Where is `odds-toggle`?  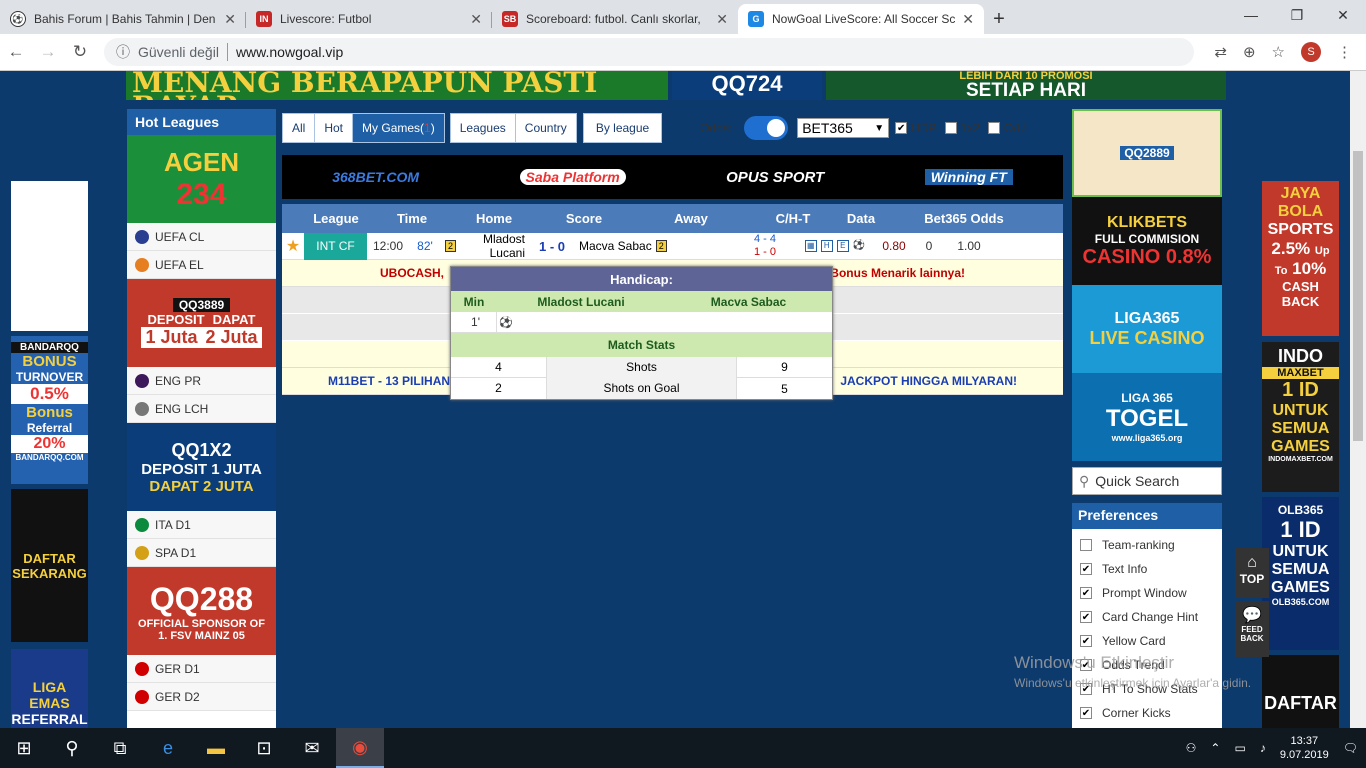
odds-toggle is located at coordinates (766, 128).